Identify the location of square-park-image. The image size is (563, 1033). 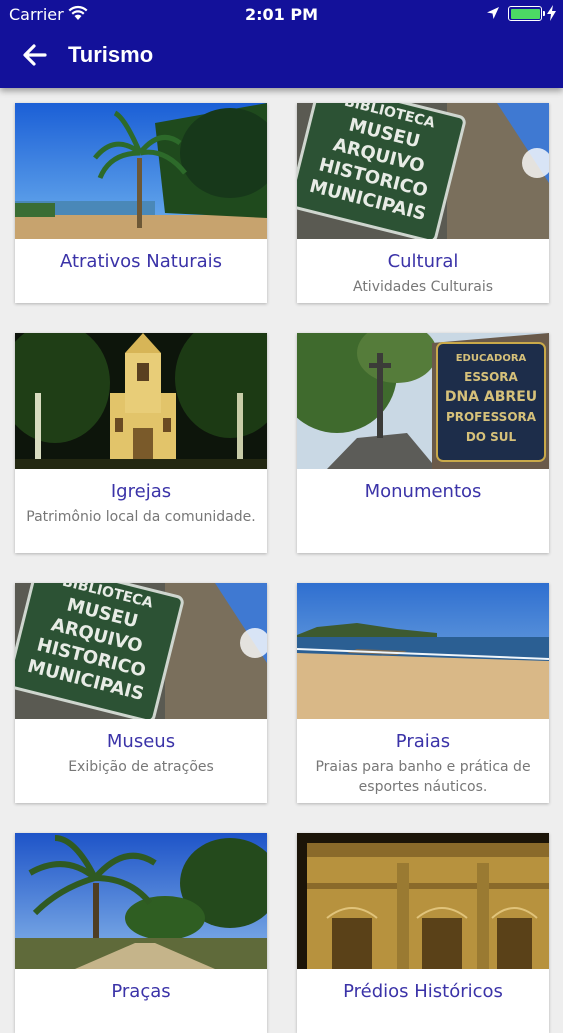
(141, 901).